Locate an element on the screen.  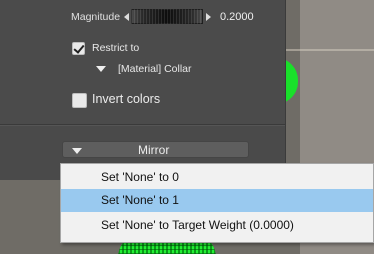
material-dropdown-arrow-icon is located at coordinates (101, 69).